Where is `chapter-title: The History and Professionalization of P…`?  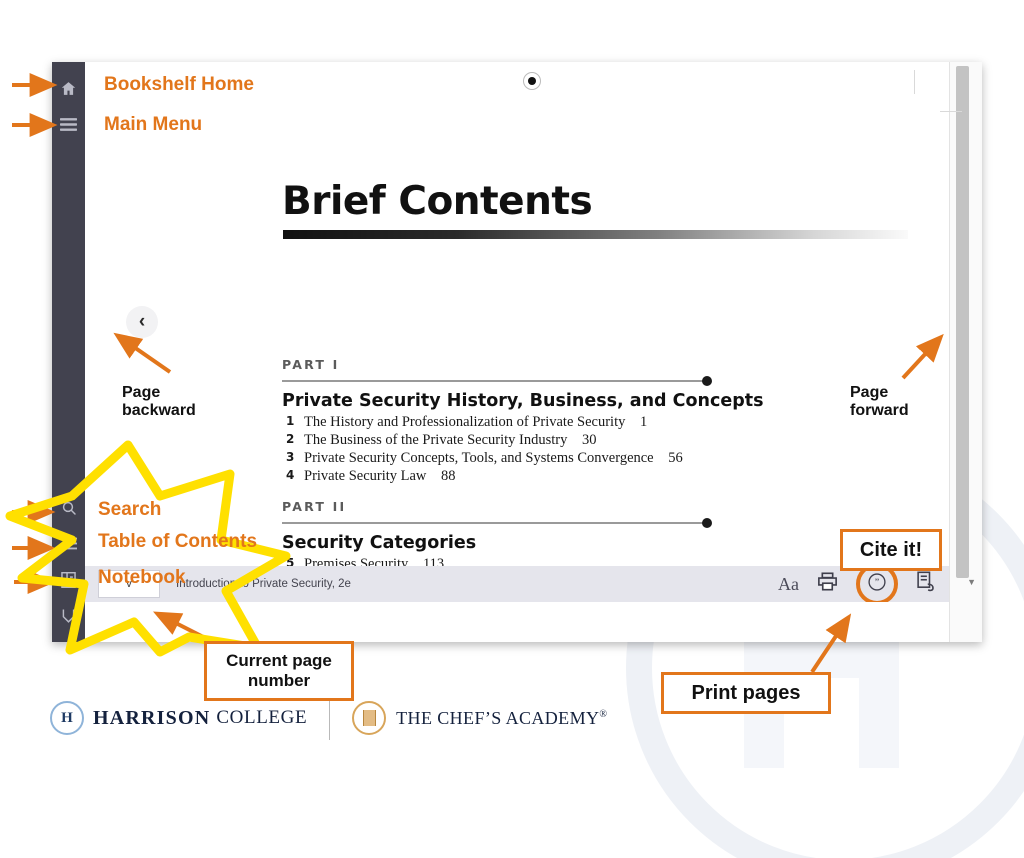
chapter-title: The History and Professionalization of P… is located at coordinates (465, 422).